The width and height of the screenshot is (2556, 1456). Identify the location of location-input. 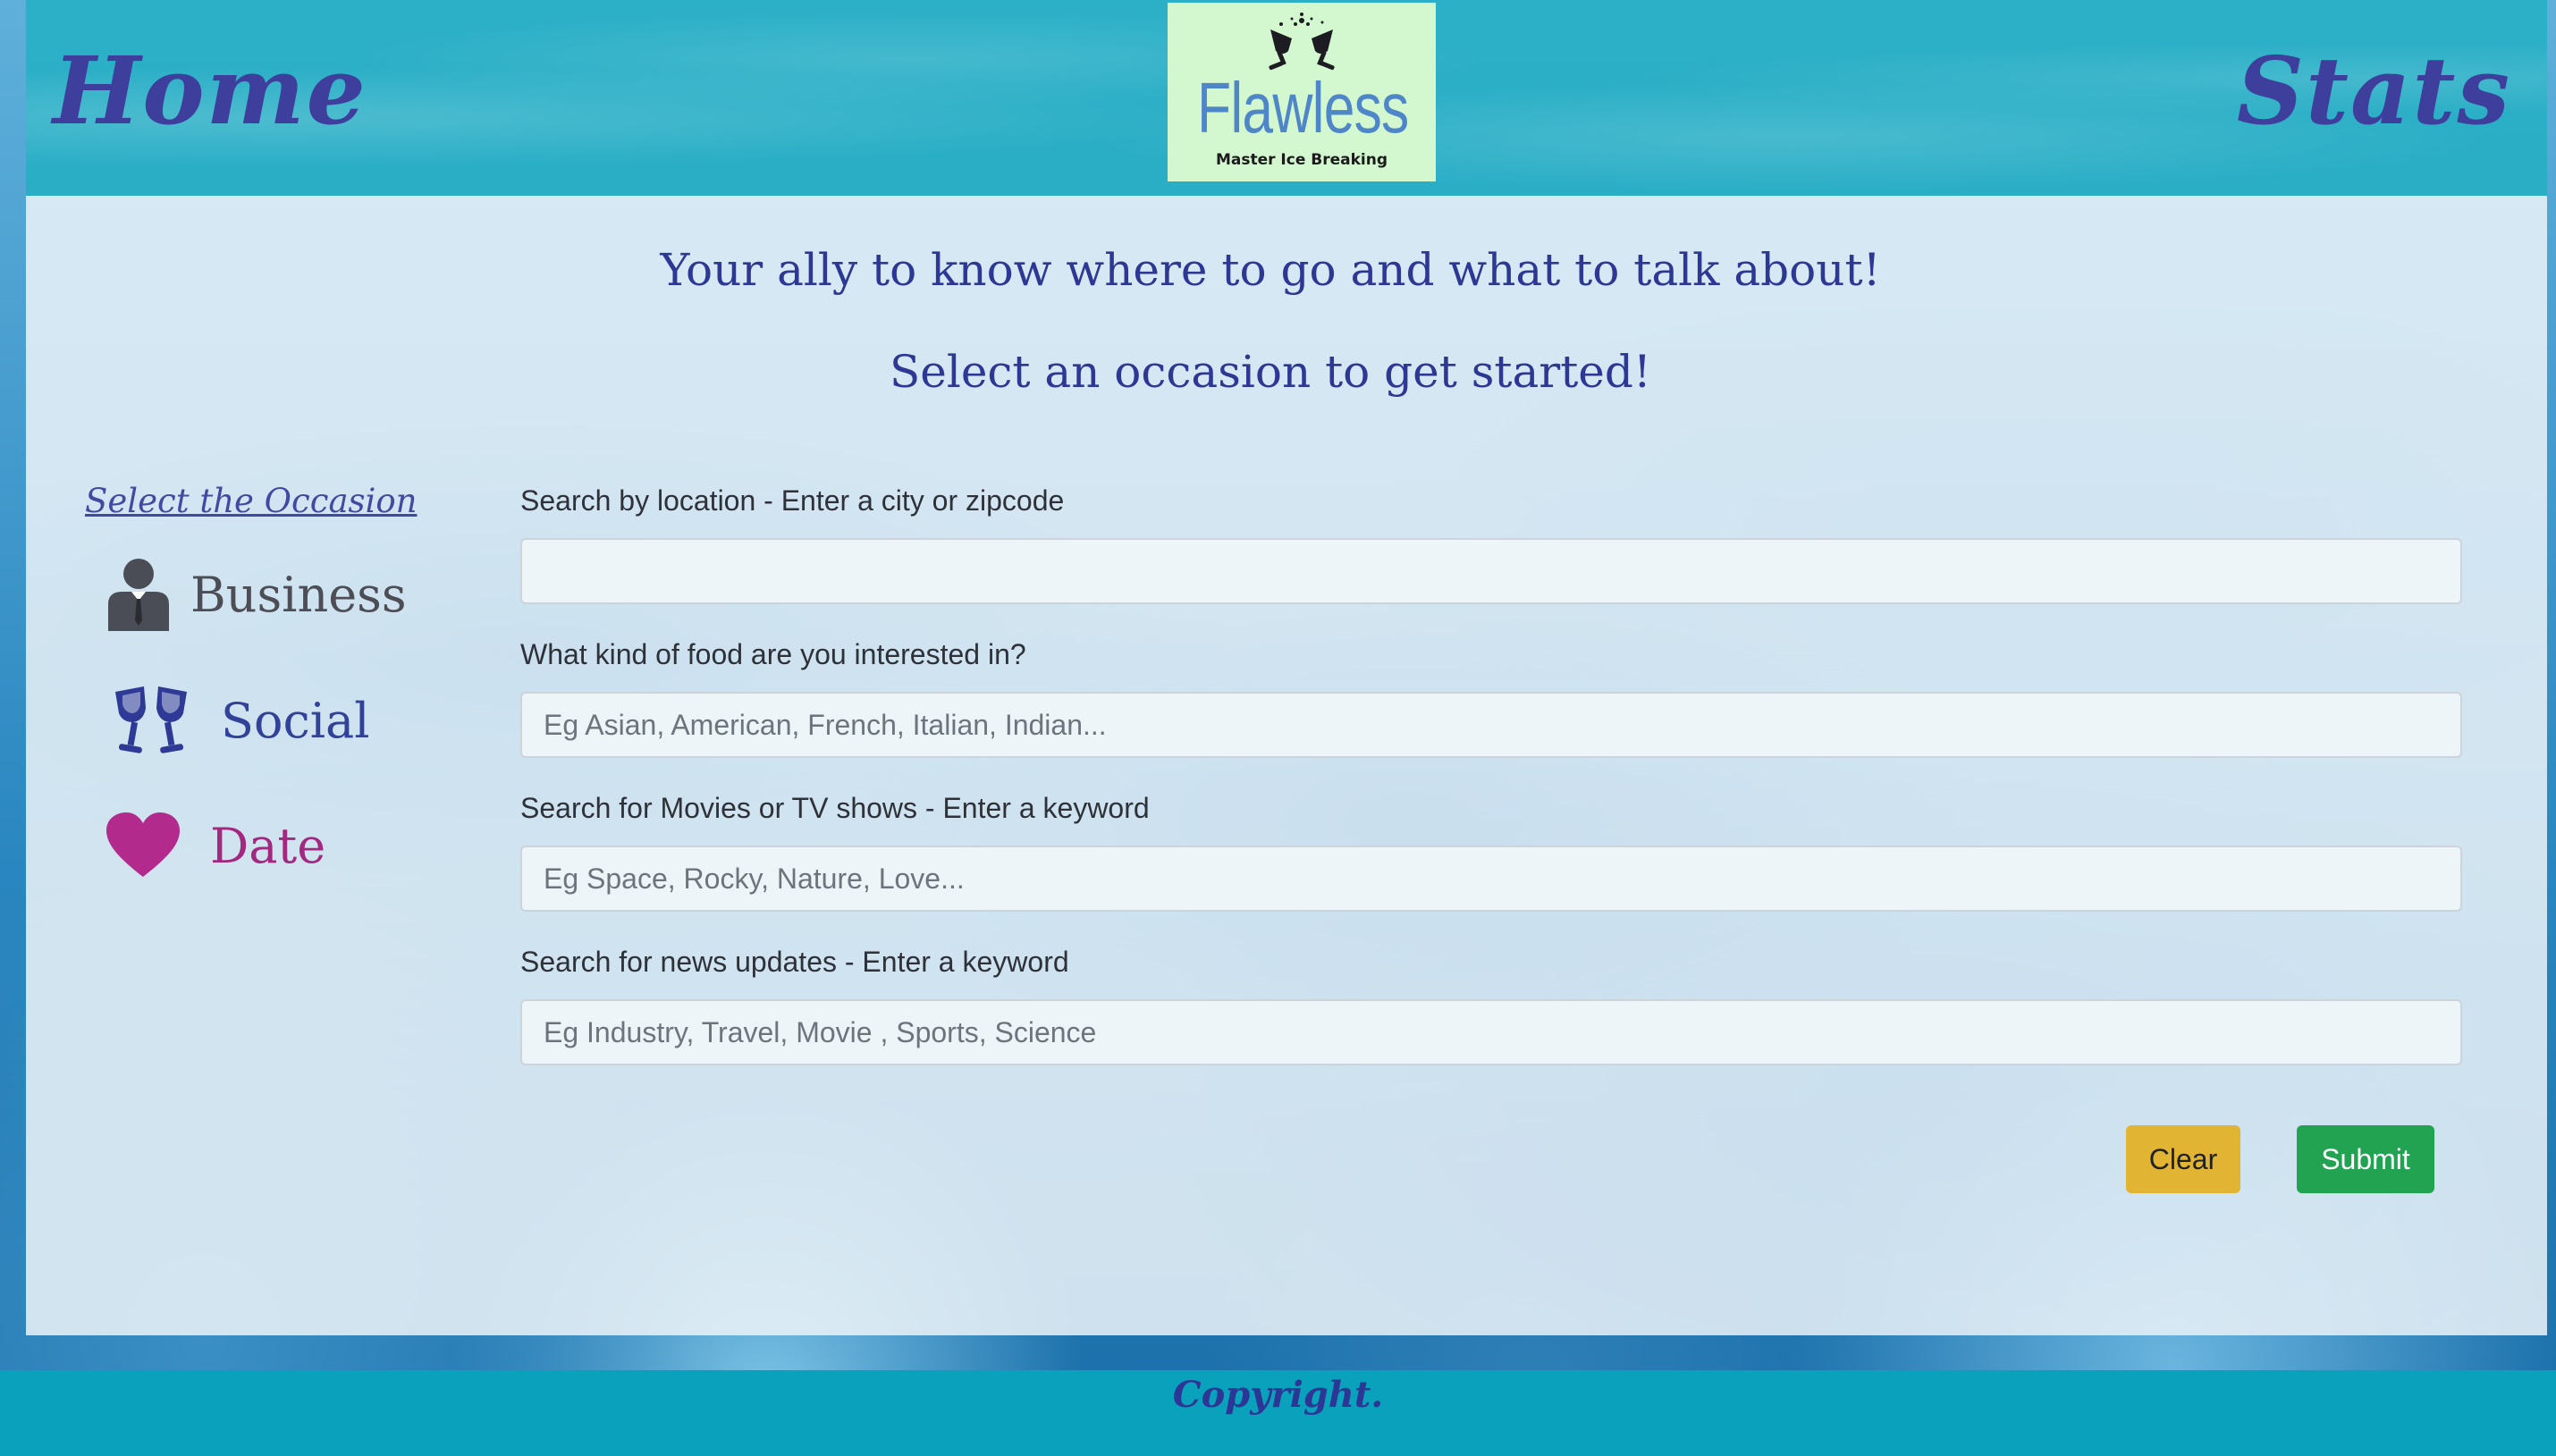
(1491, 571).